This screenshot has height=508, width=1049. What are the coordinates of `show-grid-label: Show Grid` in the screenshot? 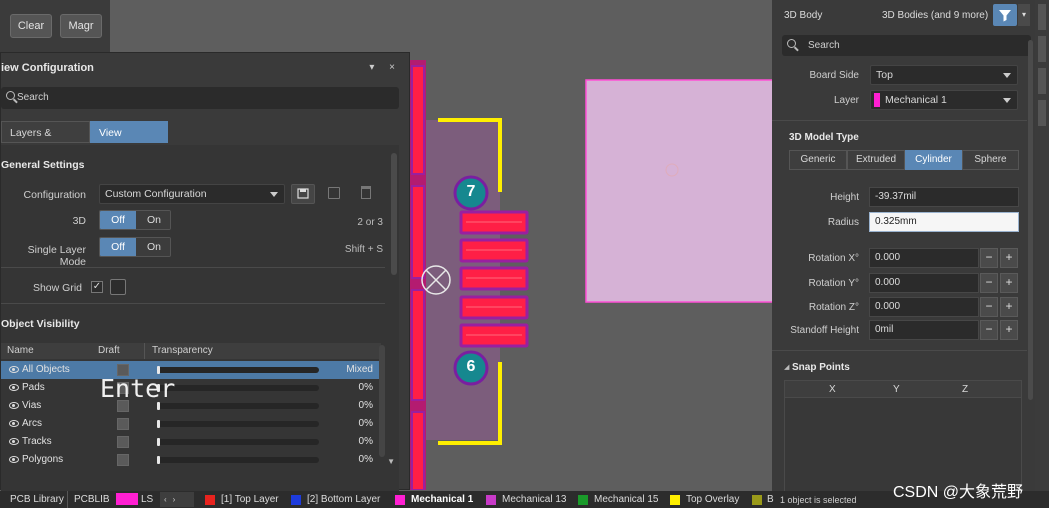 It's located at (57, 288).